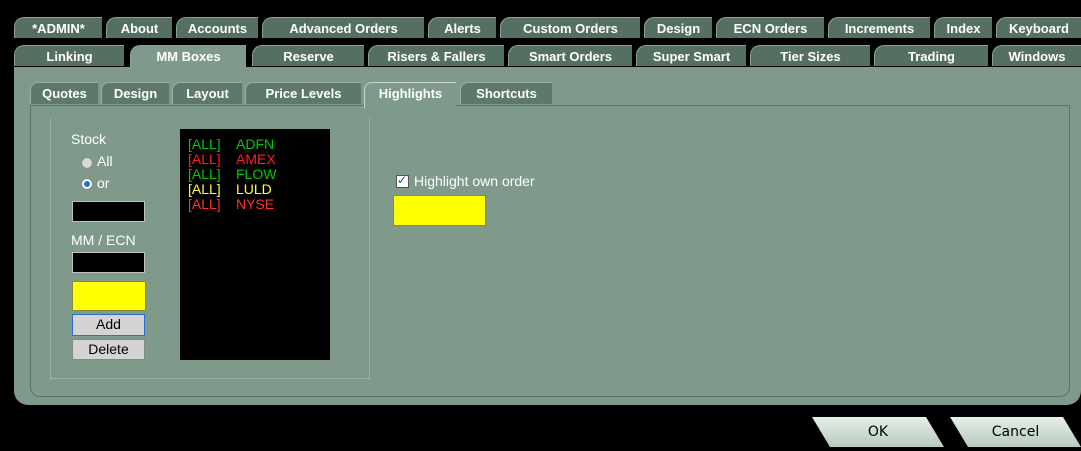  I want to click on list-item: [ALL] NYSE, so click(231, 204).